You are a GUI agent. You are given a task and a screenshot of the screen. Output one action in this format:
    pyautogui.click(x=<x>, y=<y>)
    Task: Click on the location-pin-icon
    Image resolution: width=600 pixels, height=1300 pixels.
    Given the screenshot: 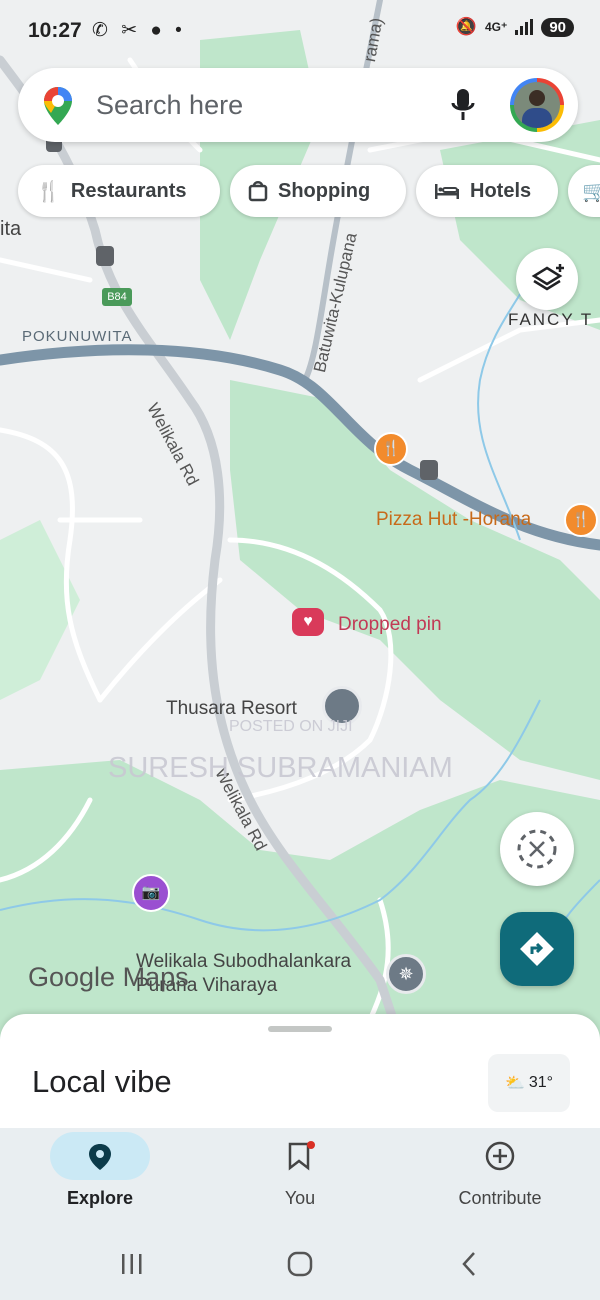 What is the action you would take?
    pyautogui.click(x=100, y=1157)
    